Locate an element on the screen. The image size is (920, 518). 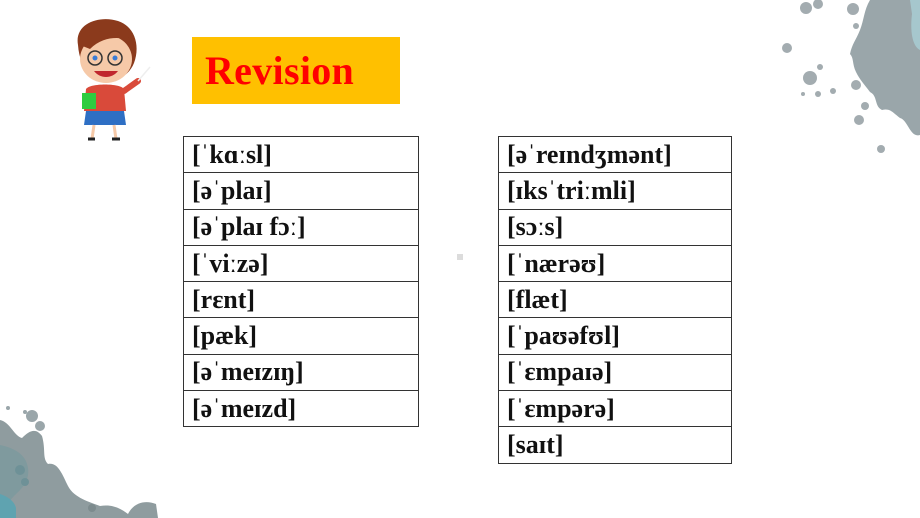
phonetic-cell: [pæk] is located at coordinates (301, 336).